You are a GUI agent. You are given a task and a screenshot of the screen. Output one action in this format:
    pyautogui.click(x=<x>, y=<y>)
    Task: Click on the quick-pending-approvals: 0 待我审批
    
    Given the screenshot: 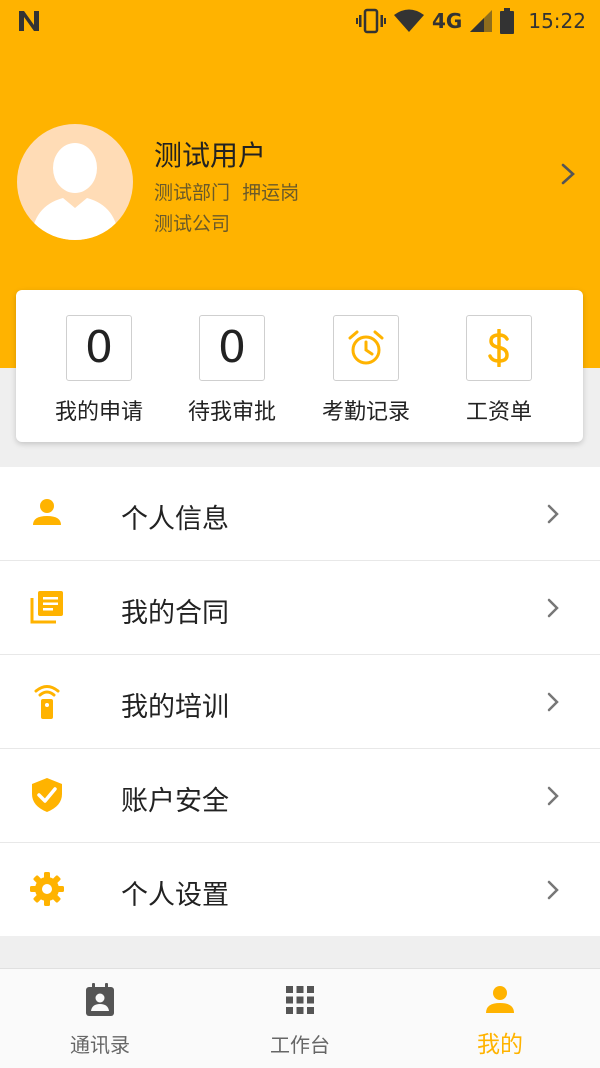 What is the action you would take?
    pyautogui.click(x=216, y=366)
    